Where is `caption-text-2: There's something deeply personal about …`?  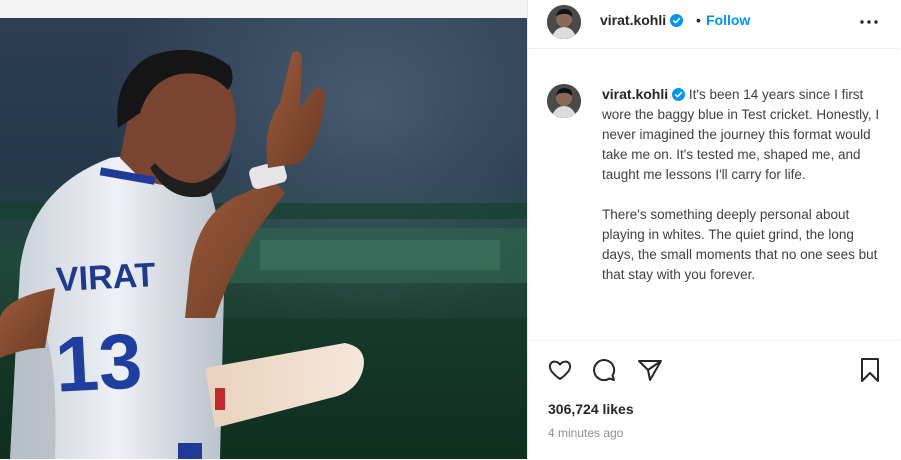
caption-text-2: There's something deeply personal about … is located at coordinates (740, 244).